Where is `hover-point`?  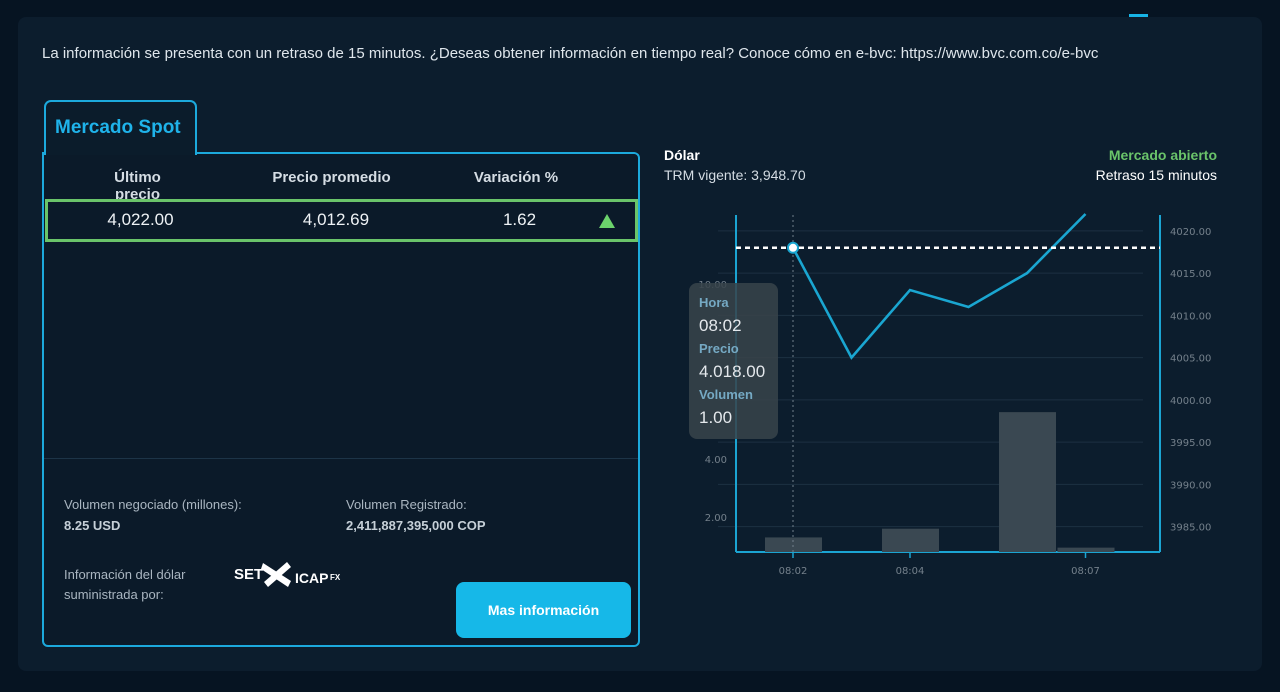 hover-point is located at coordinates (793, 247).